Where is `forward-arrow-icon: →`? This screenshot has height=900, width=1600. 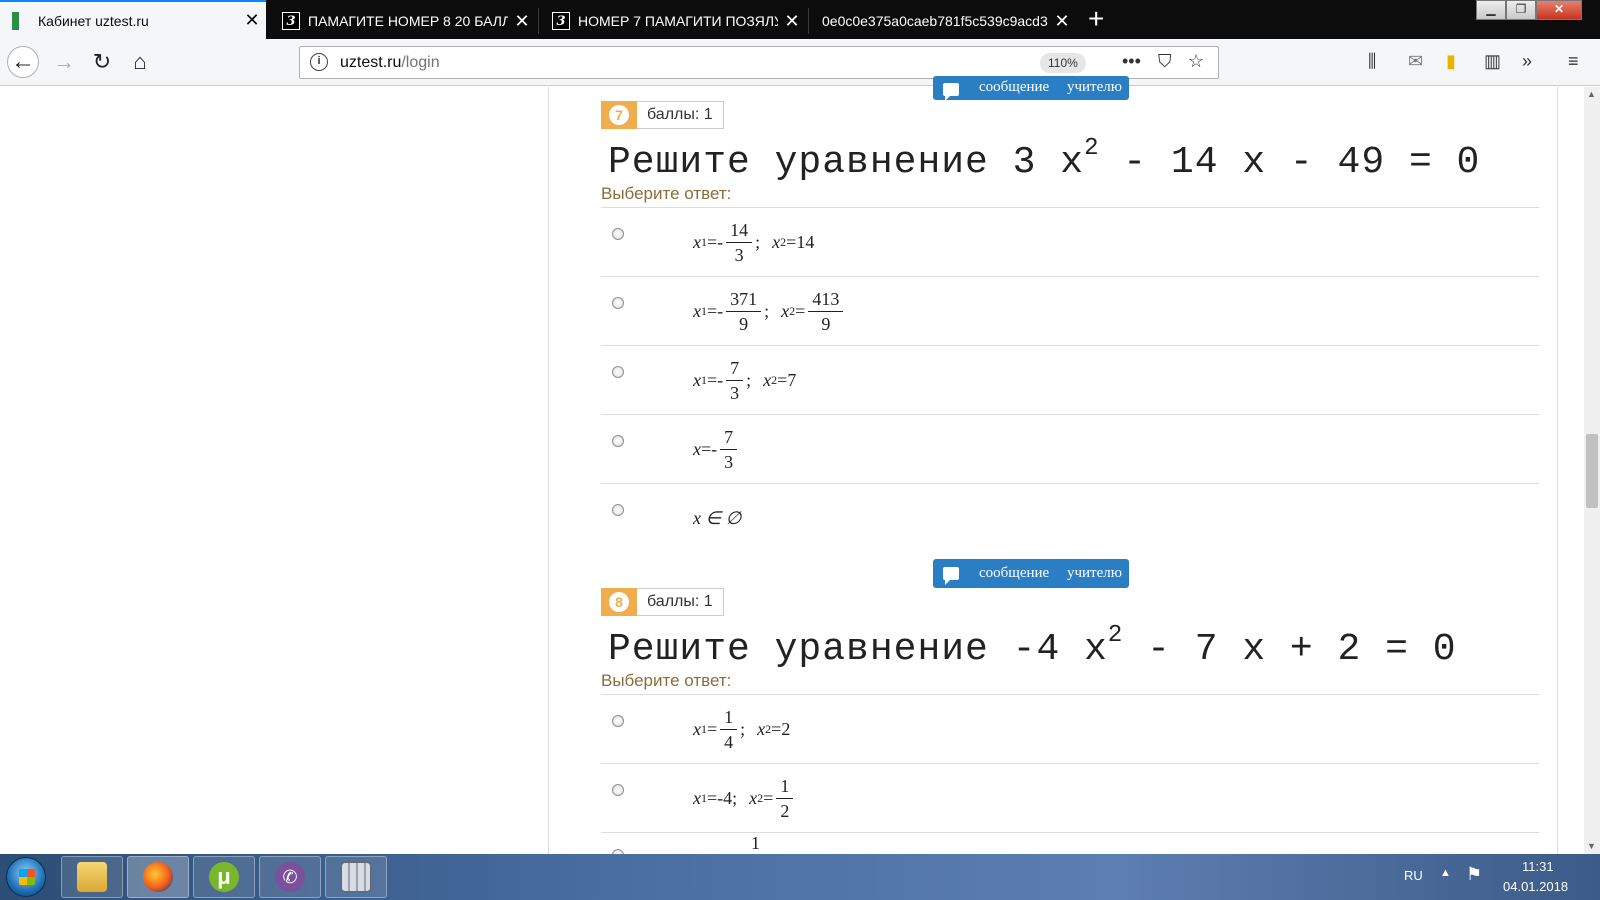 forward-arrow-icon: → is located at coordinates (64, 62).